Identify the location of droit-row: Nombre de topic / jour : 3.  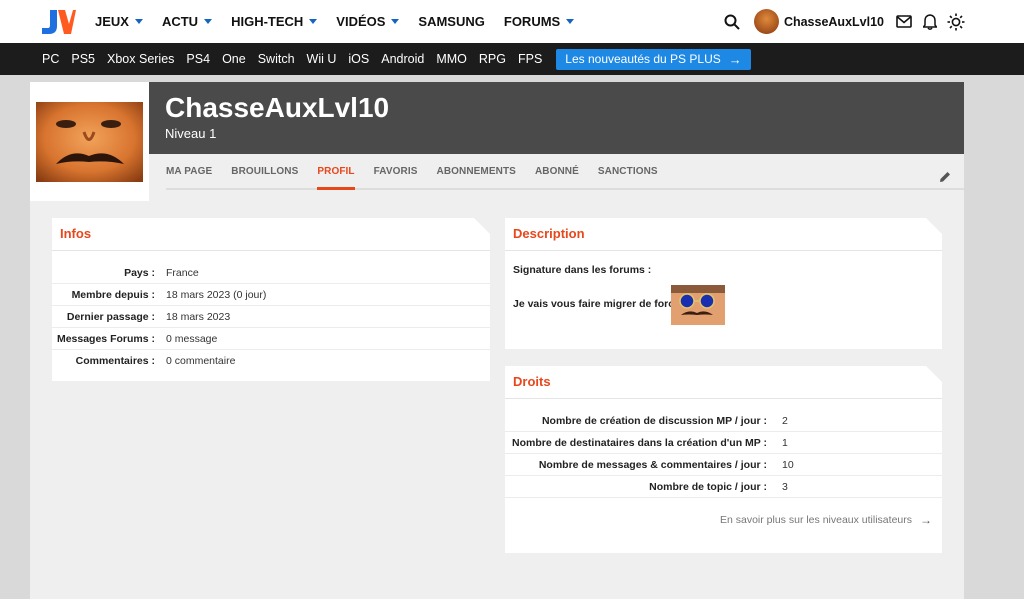
(723, 487).